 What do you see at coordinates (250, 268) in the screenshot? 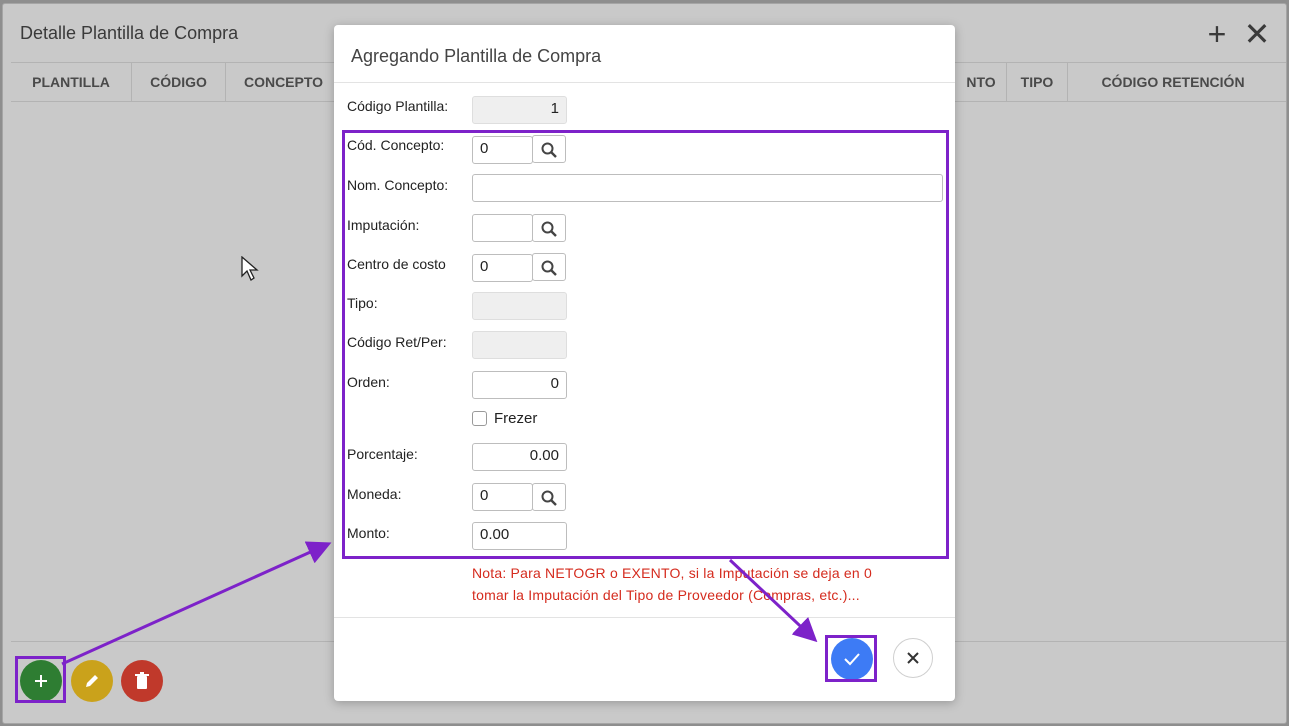
I see `mouse-cursor-icon` at bounding box center [250, 268].